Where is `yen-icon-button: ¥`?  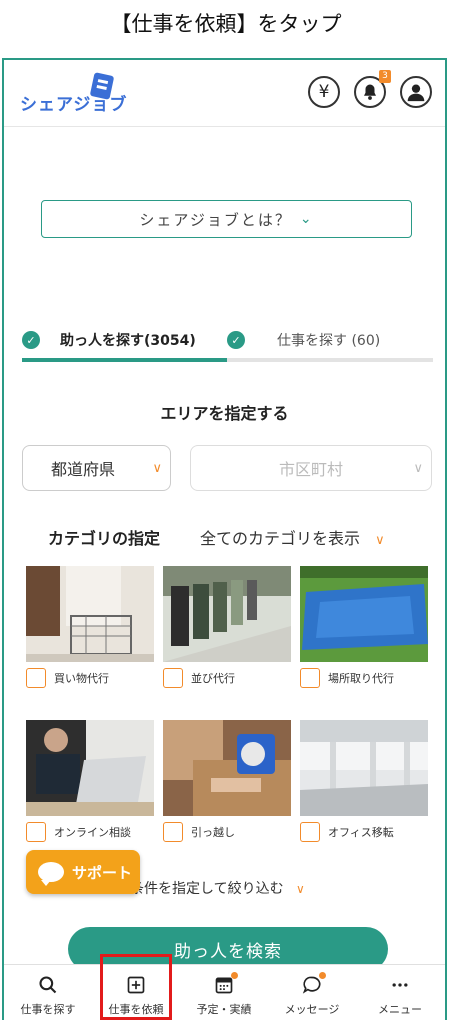
yen-icon-button: ¥ is located at coordinates (324, 92).